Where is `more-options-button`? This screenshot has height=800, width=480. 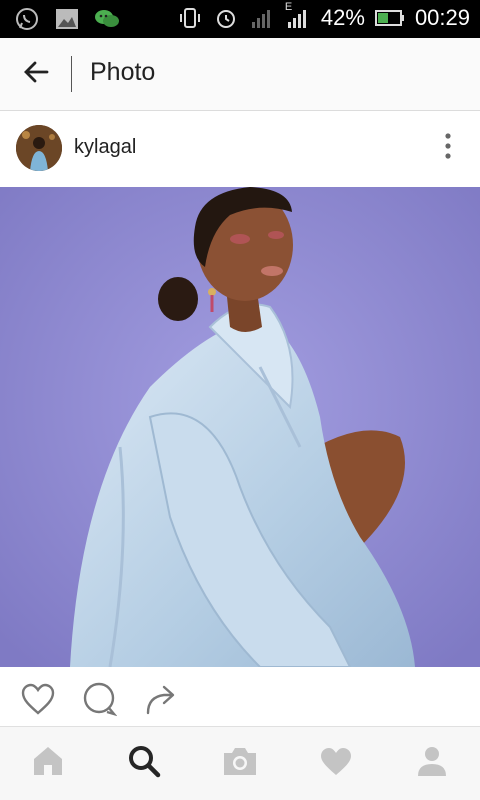 more-options-button is located at coordinates (448, 148).